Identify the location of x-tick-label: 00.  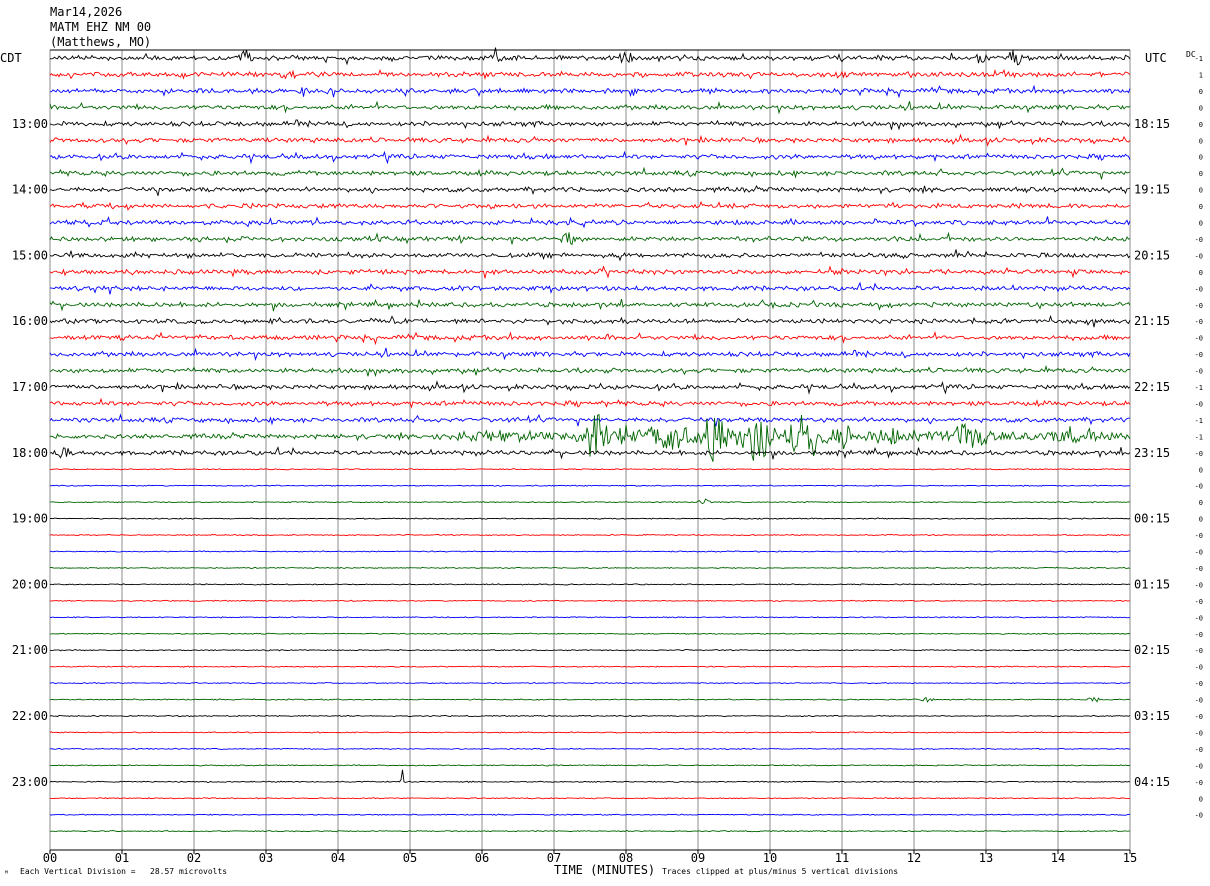
(50, 858).